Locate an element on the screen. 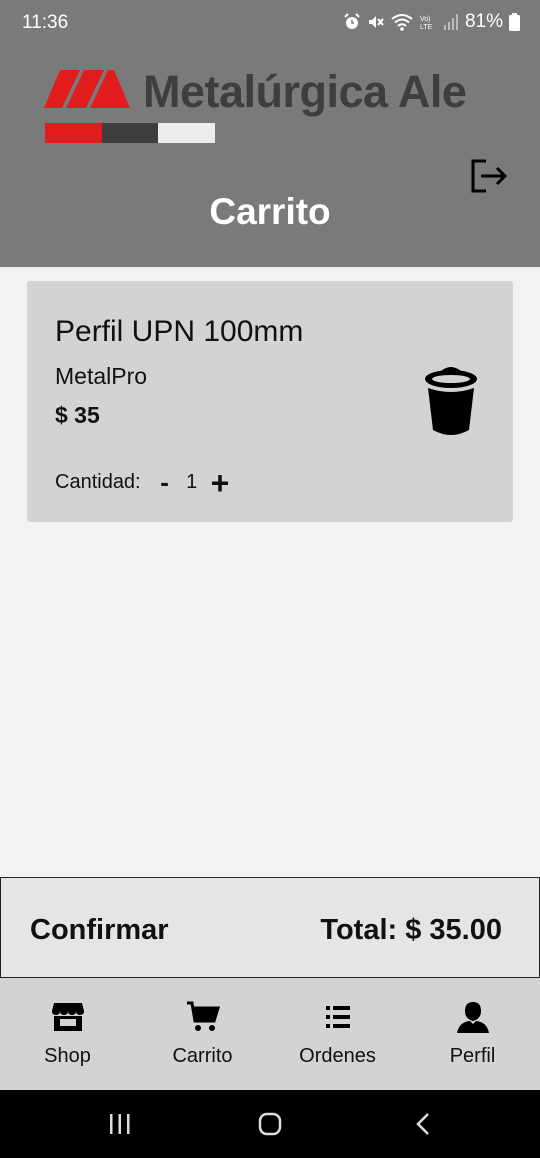  delete-item-button is located at coordinates (451, 402).